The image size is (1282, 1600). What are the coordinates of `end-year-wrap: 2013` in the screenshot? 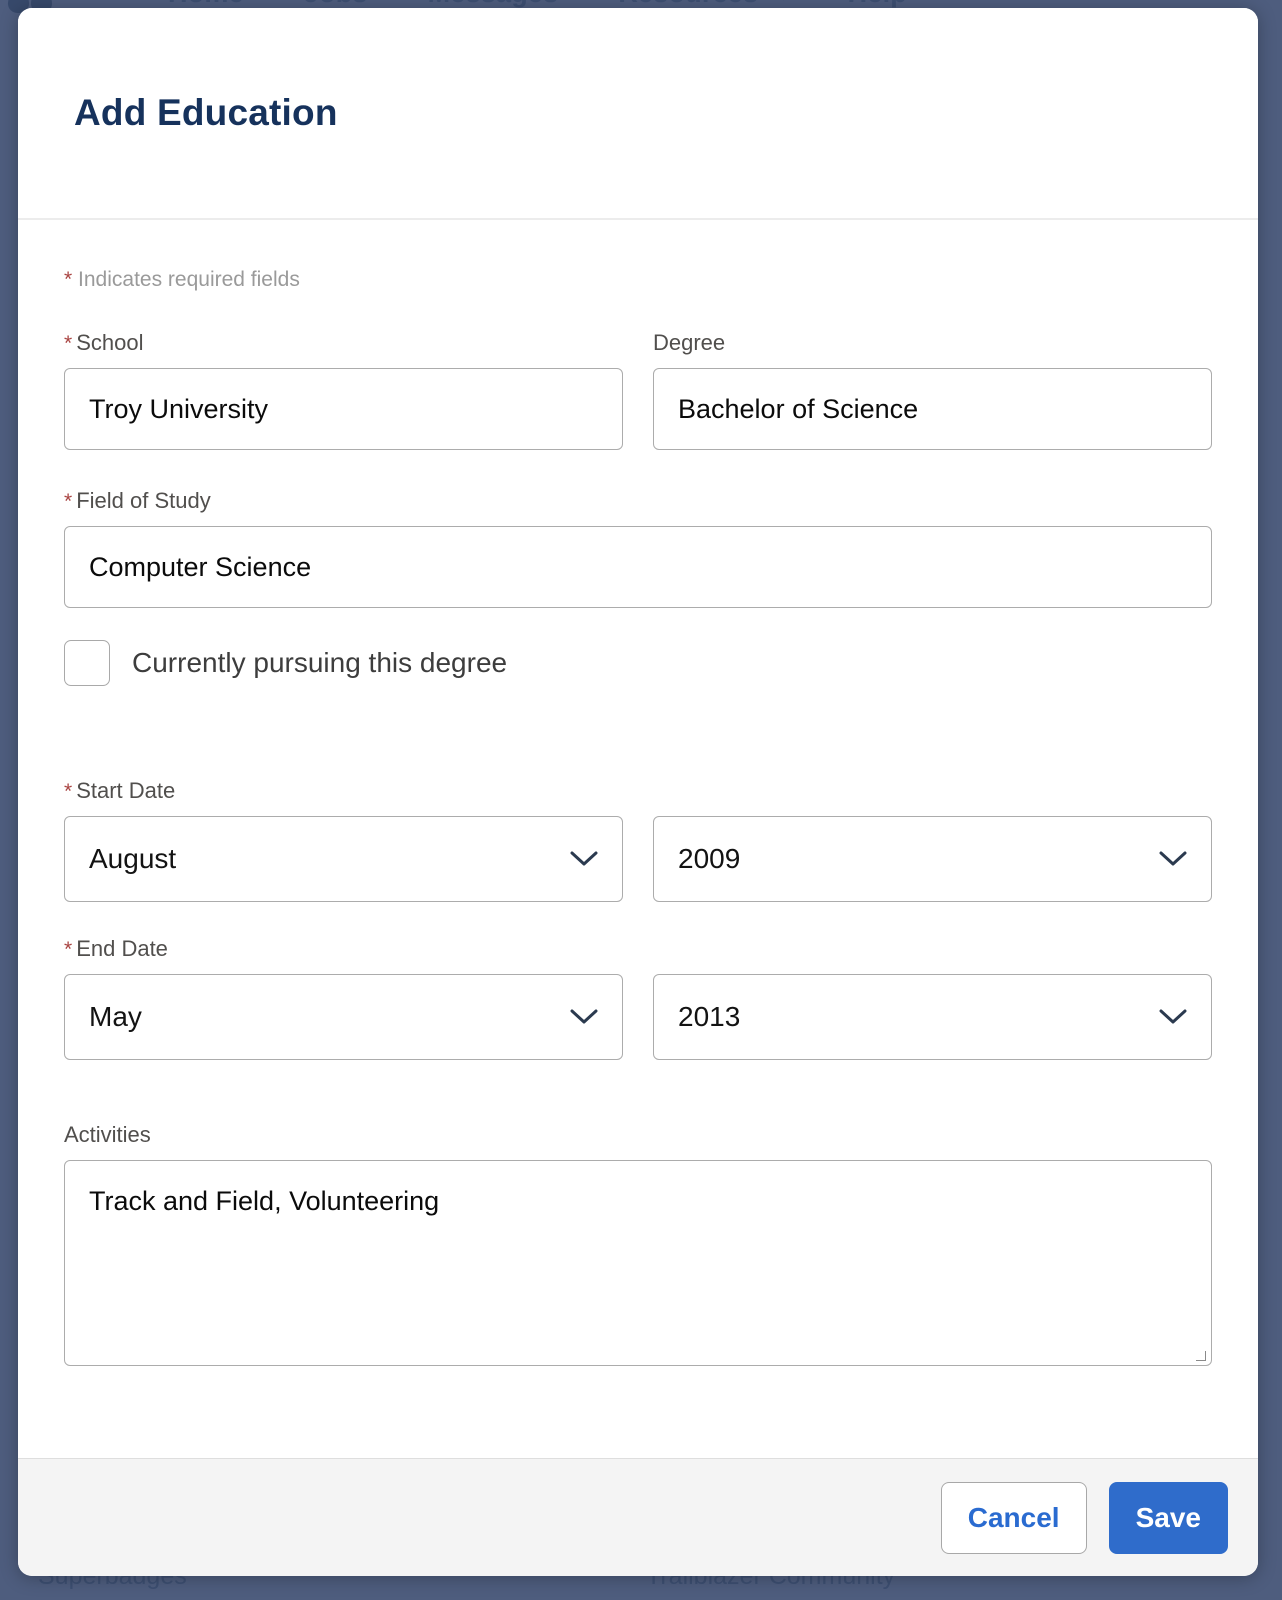 It's located at (932, 1017).